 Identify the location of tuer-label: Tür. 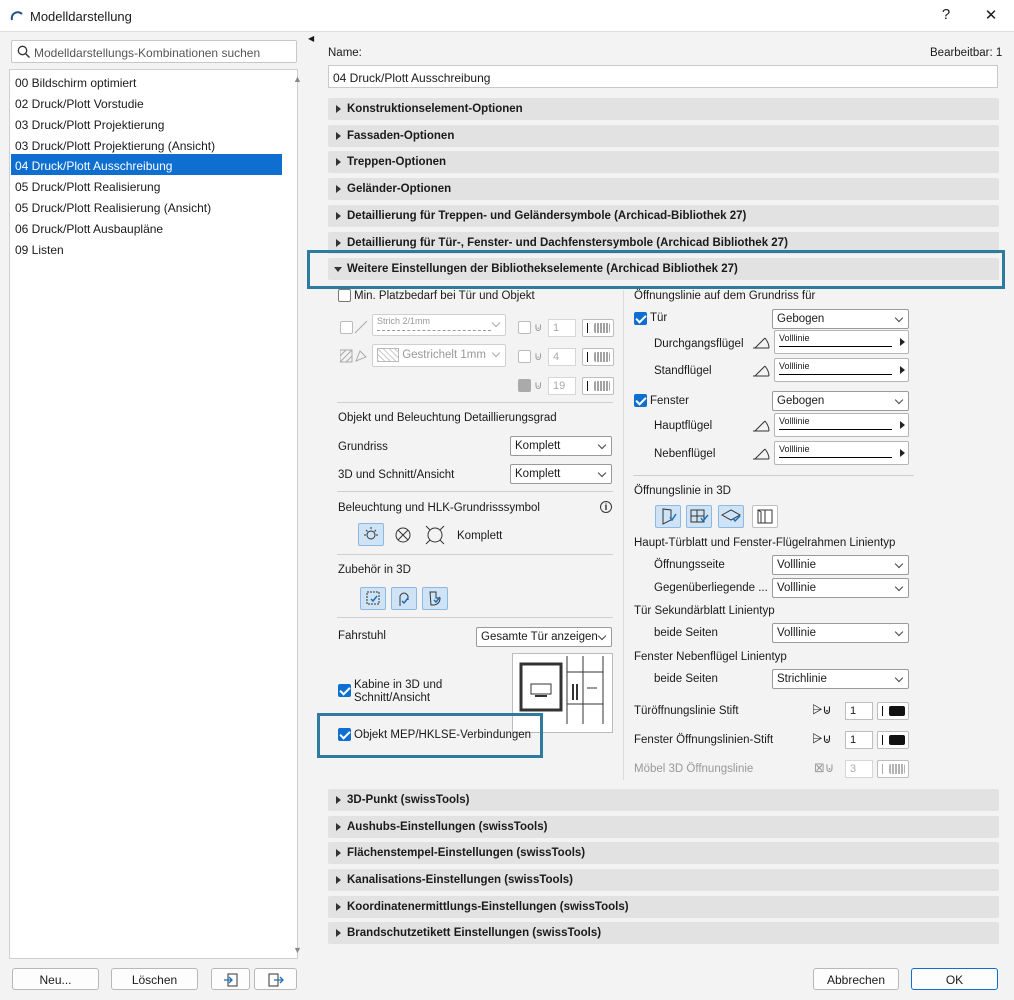
(659, 318).